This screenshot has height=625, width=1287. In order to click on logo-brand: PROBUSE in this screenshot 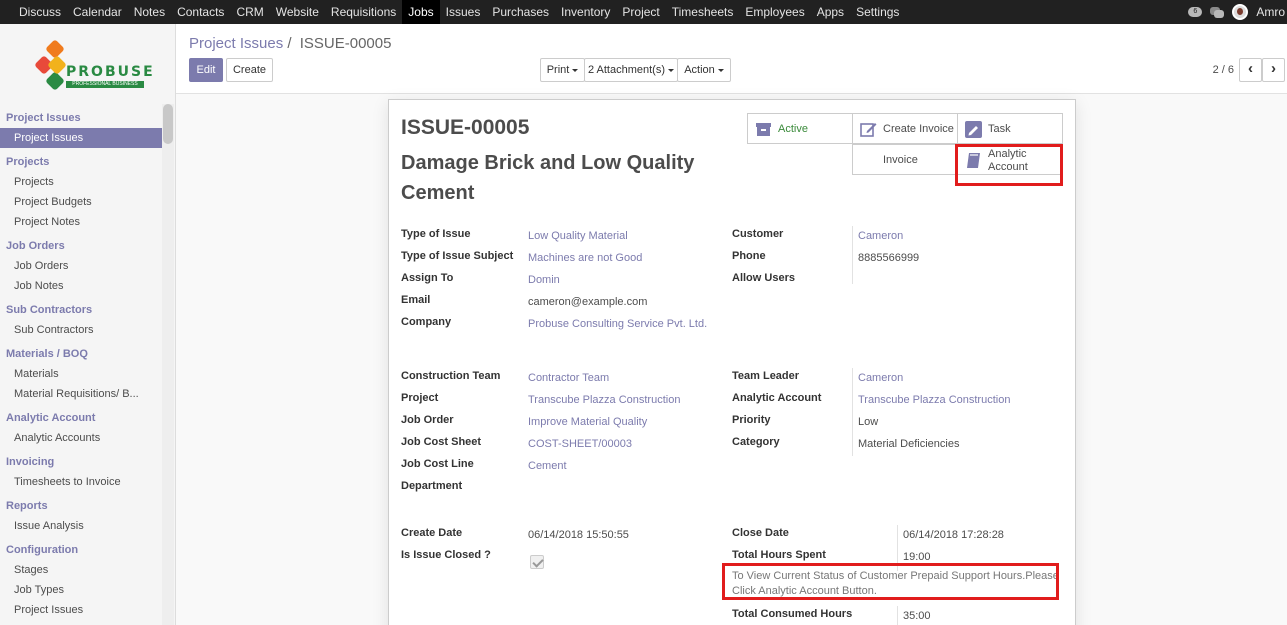, I will do `click(110, 72)`.